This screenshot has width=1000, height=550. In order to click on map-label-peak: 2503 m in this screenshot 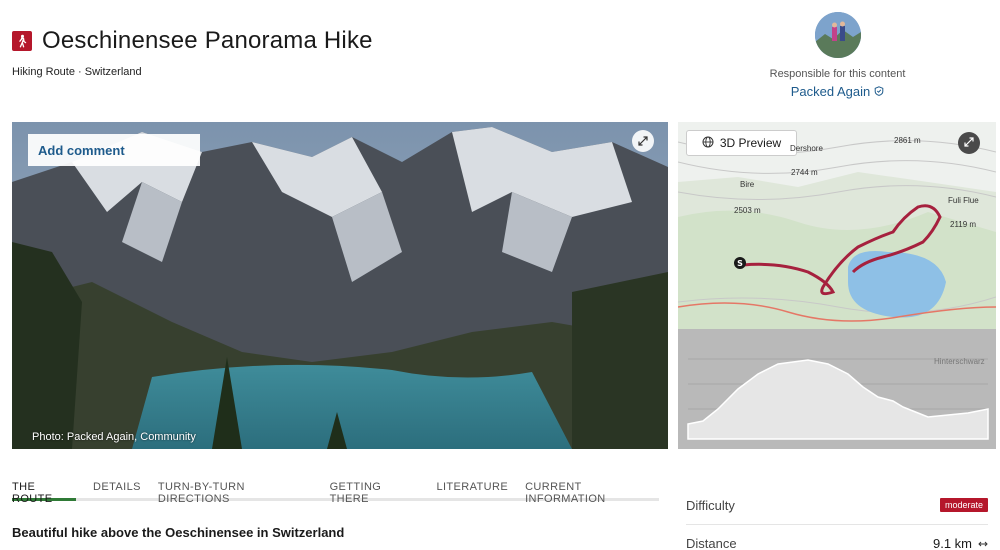, I will do `click(747, 210)`.